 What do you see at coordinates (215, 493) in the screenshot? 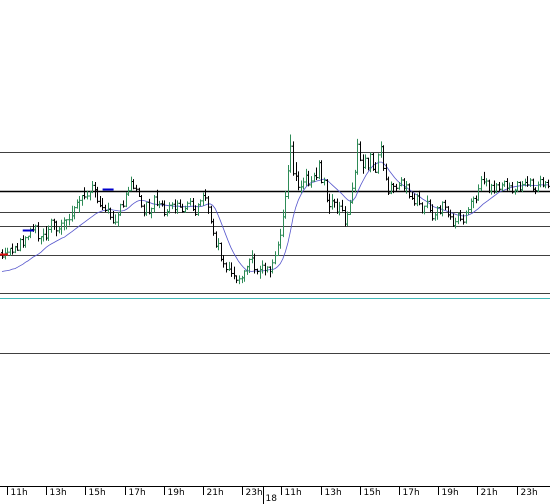
I see `time-tick-label: 21h` at bounding box center [215, 493].